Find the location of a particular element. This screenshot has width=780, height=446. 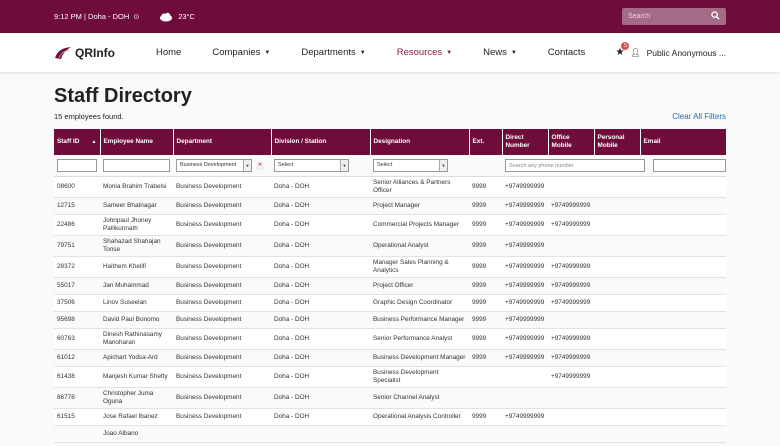

global-search is located at coordinates (674, 16).